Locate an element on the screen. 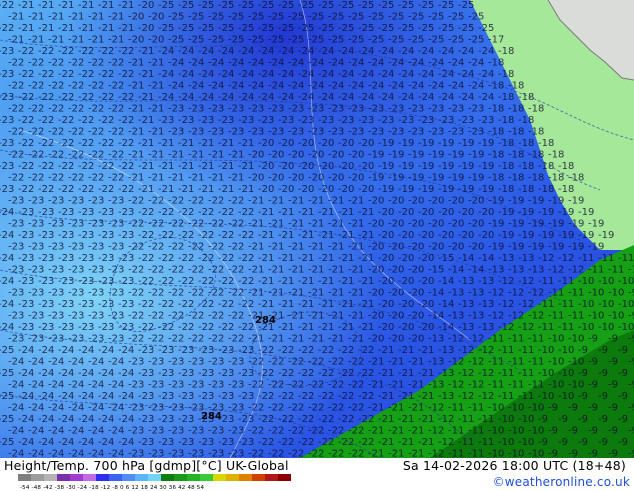 This screenshot has height=491, width=634. temperature-value: -15 is located at coordinates (436, 270).